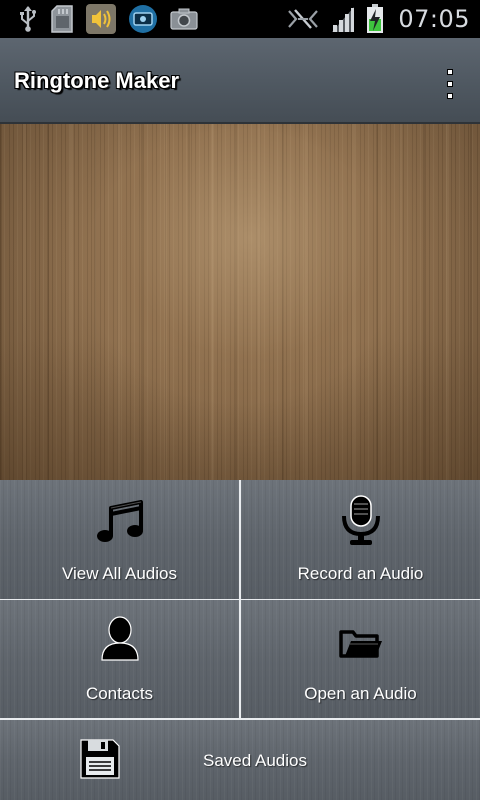 This screenshot has width=480, height=800. I want to click on folder-open-icon, so click(360, 644).